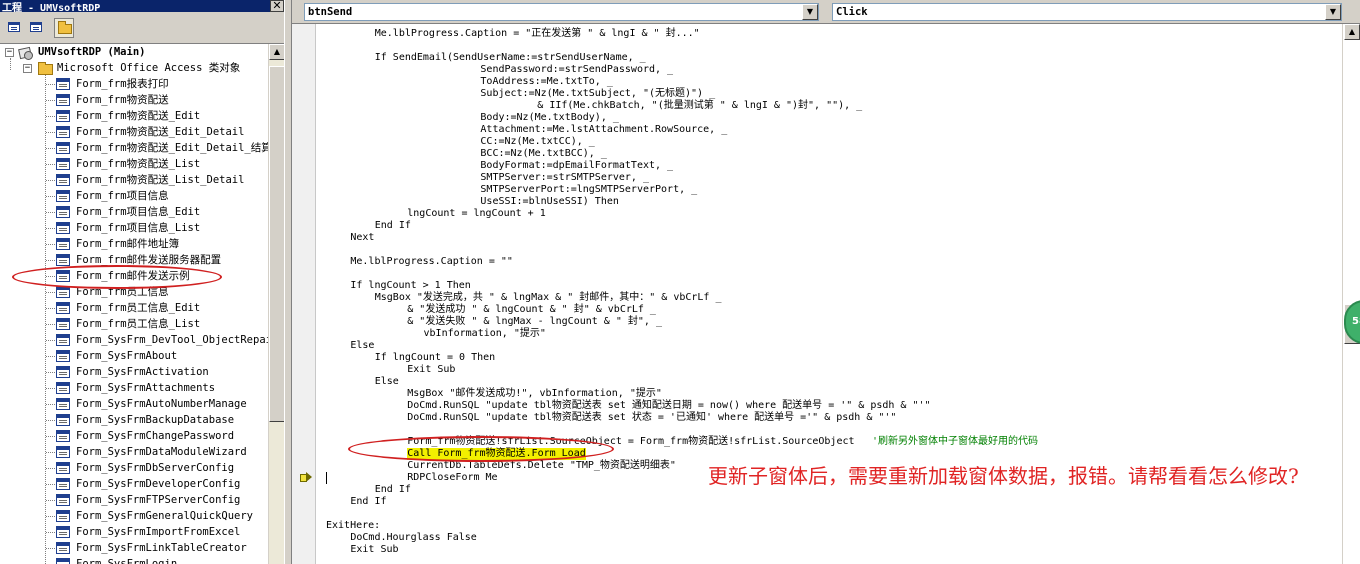 The height and width of the screenshot is (564, 1360). What do you see at coordinates (155, 420) in the screenshot?
I see `tree-item: Form_SysFrmBackupDatabase` at bounding box center [155, 420].